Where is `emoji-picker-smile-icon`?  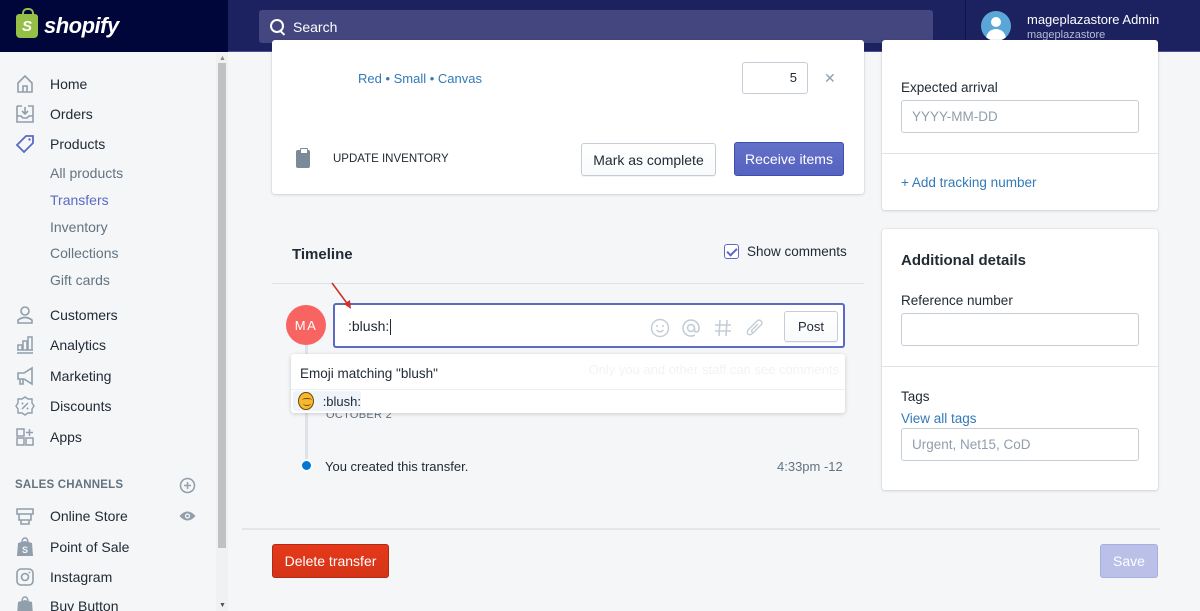
emoji-picker-smile-icon is located at coordinates (660, 329).